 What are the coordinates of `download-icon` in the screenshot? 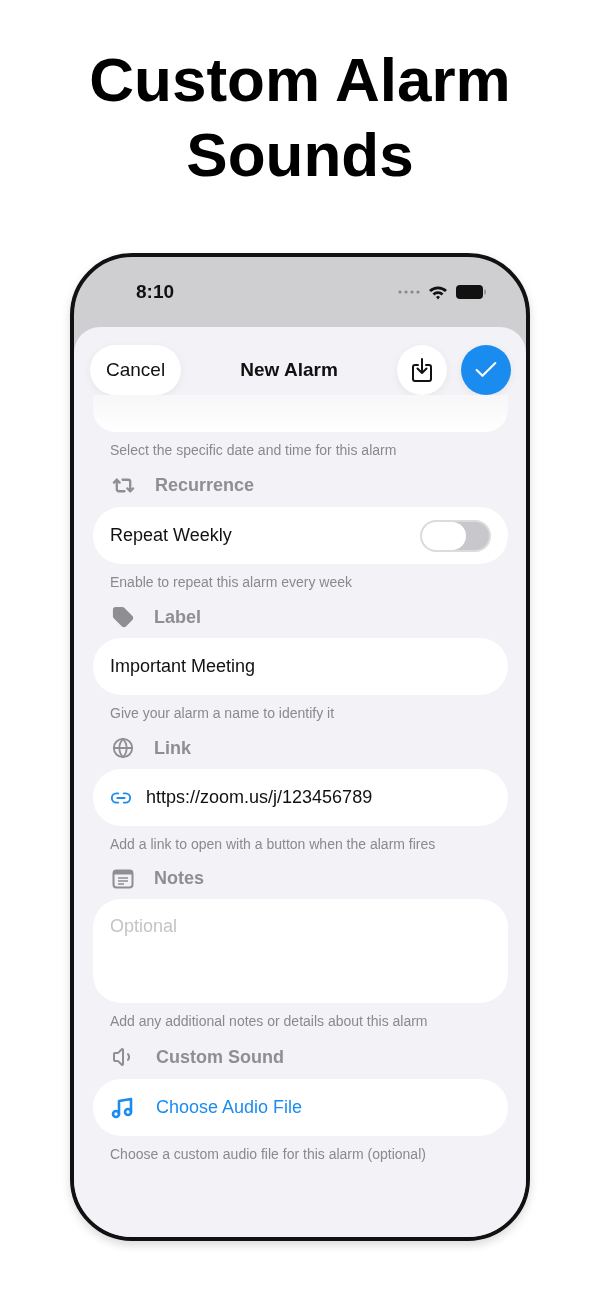 It's located at (422, 370).